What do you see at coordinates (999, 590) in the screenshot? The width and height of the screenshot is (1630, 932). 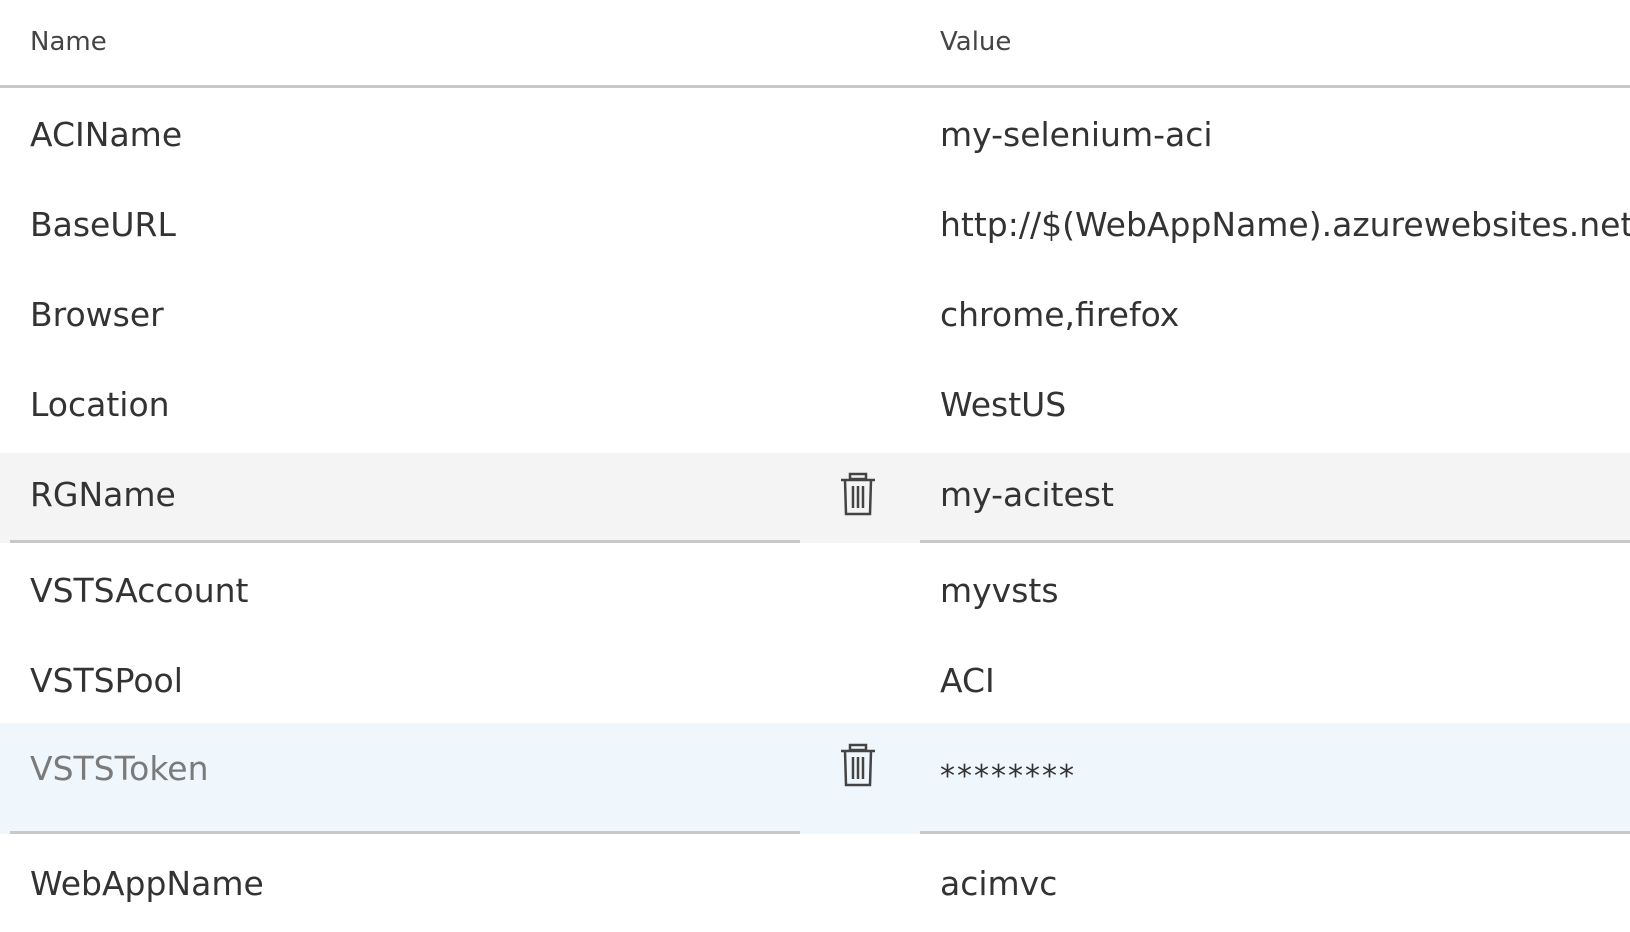 I see `variable-value: myvsts` at bounding box center [999, 590].